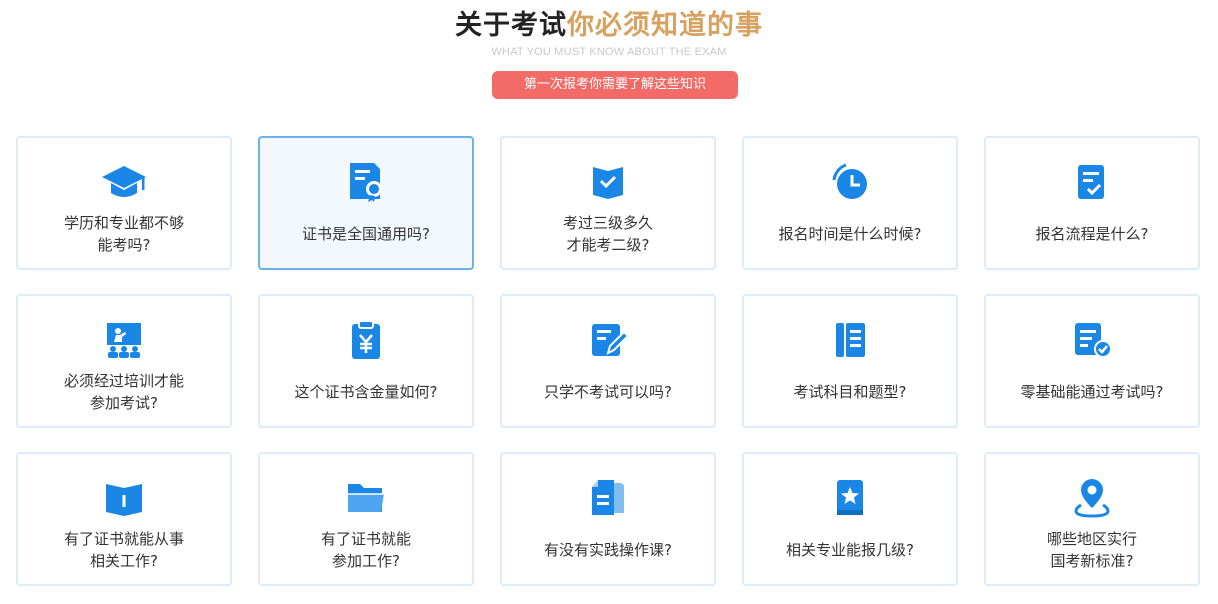 The width and height of the screenshot is (1218, 604). I want to click on certificate-icon, so click(366, 182).